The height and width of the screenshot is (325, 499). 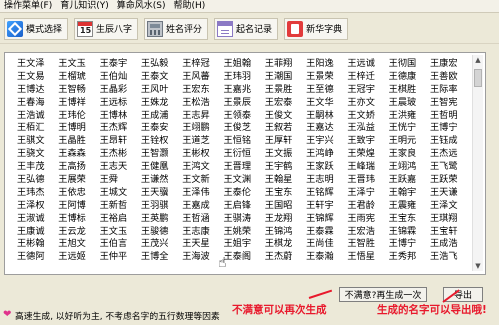 I want to click on name-cell: 王天谦, so click(x=450, y=193).